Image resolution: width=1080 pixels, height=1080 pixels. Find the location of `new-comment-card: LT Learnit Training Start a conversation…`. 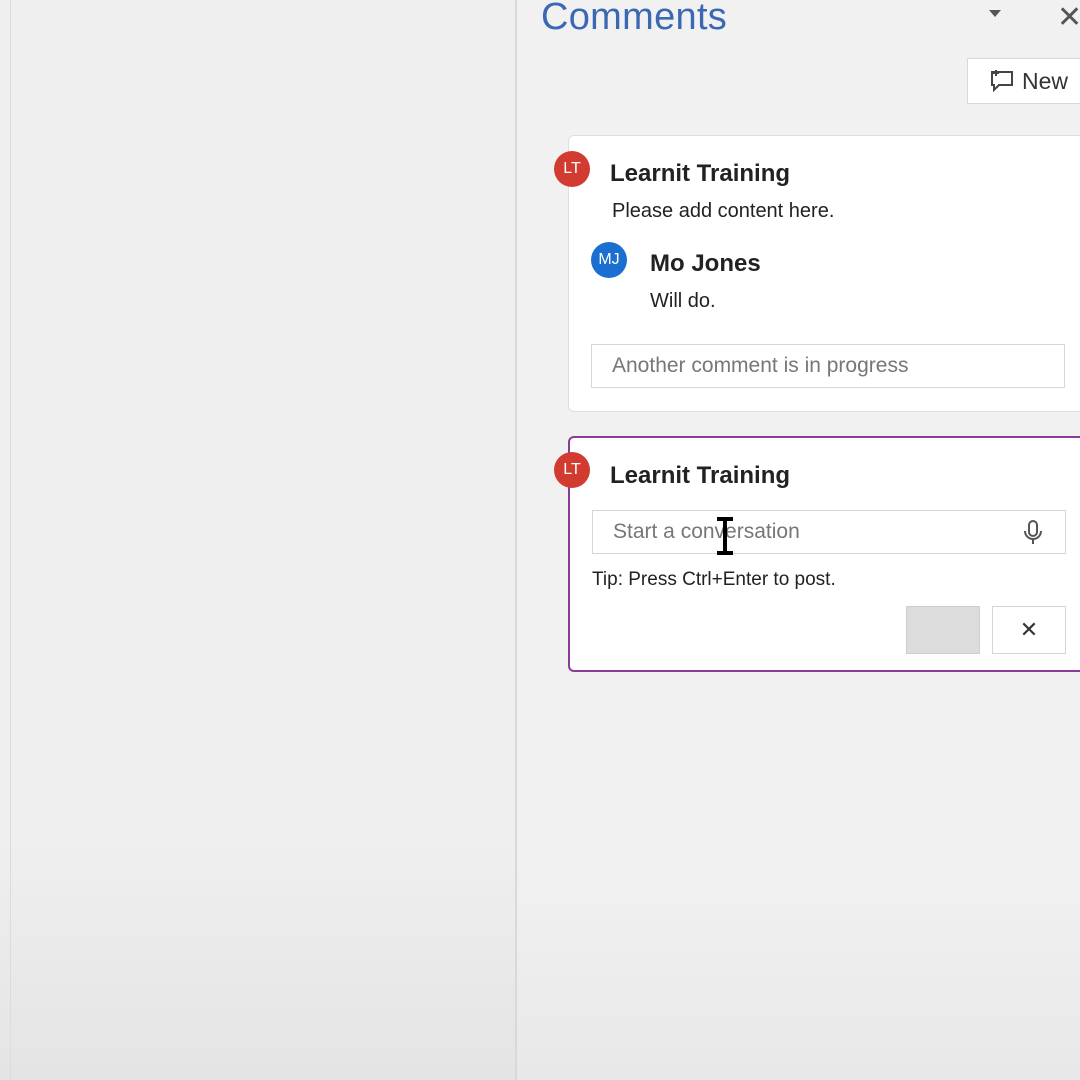

new-comment-card: LT Learnit Training Start a conversation… is located at coordinates (817, 554).